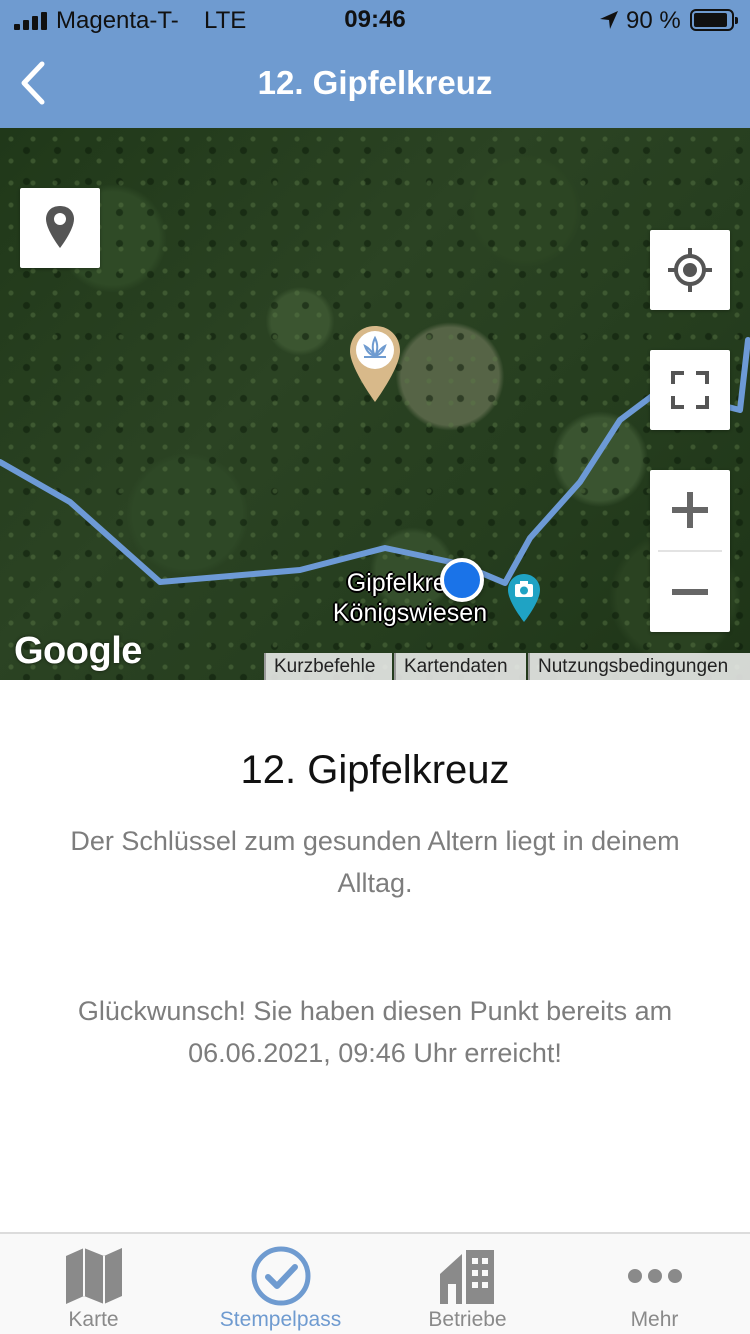 This screenshot has width=750, height=1334. Describe the element at coordinates (93, 1319) in the screenshot. I see `tab-label: Karte` at that location.